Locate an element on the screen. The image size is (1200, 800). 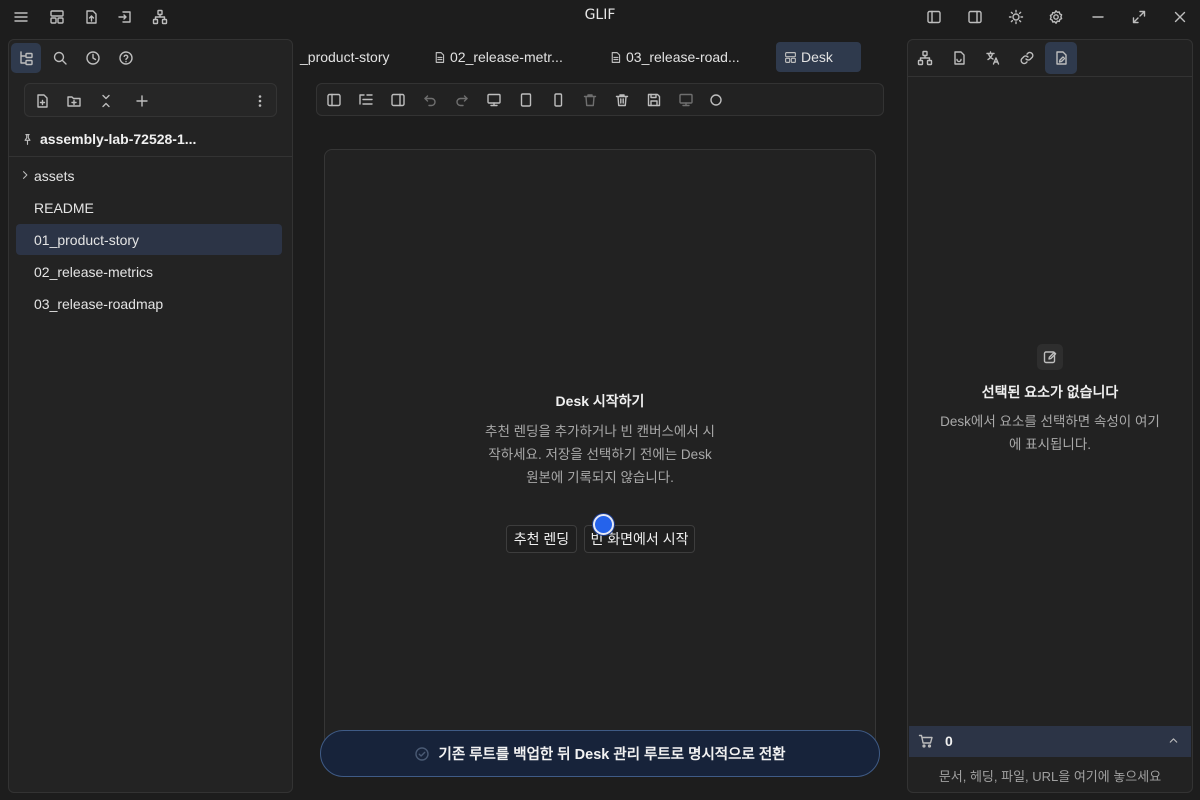
editor-toolbar is located at coordinates (600, 99).